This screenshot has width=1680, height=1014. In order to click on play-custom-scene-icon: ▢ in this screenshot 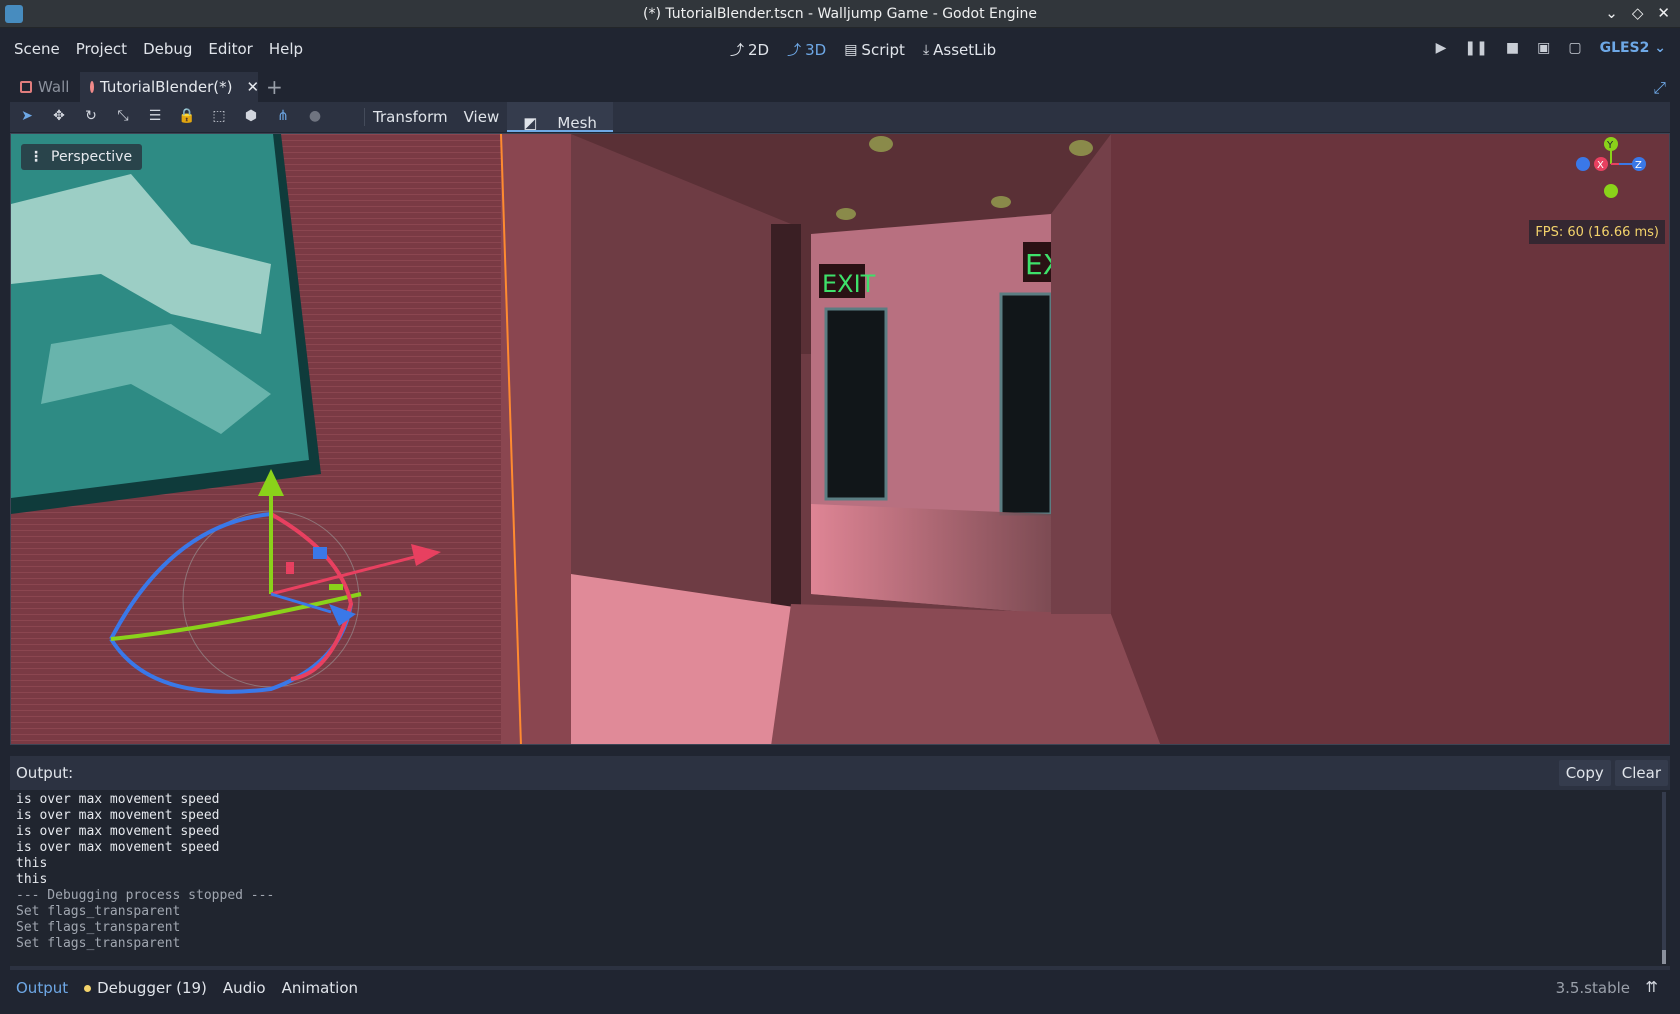, I will do `click(1574, 48)`.